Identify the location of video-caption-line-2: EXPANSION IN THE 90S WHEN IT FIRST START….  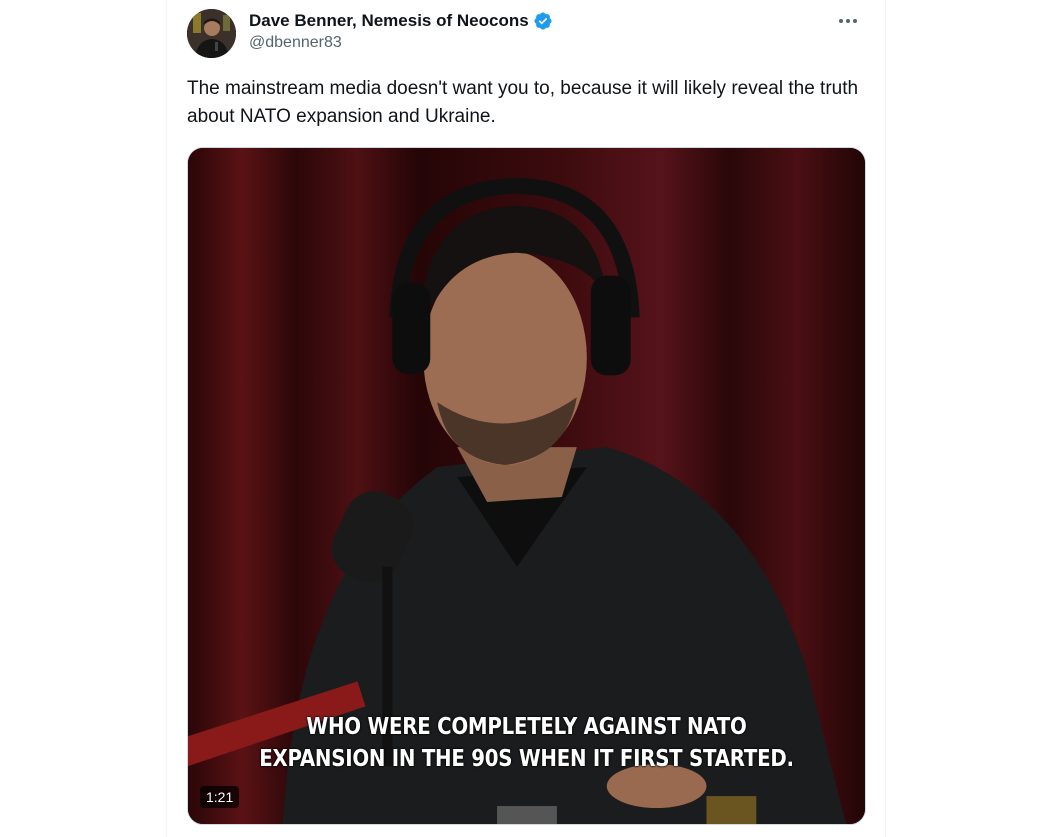
(526, 759).